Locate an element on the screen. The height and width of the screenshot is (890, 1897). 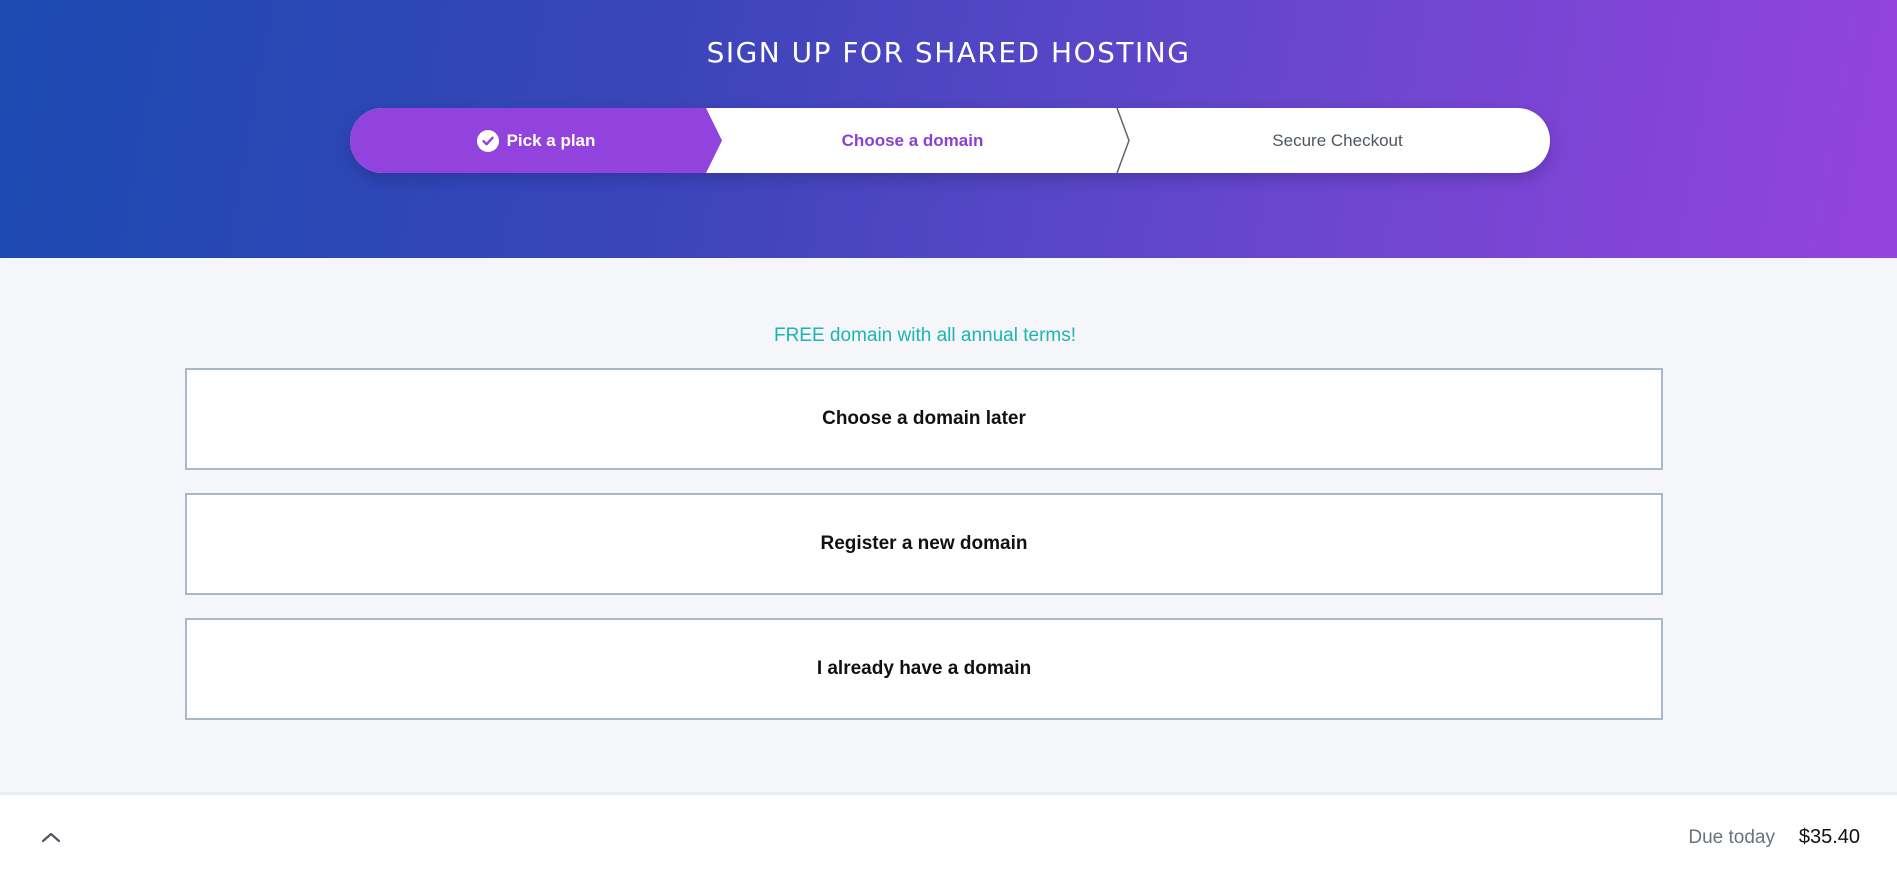
due-today-label: Due today is located at coordinates (1731, 837).